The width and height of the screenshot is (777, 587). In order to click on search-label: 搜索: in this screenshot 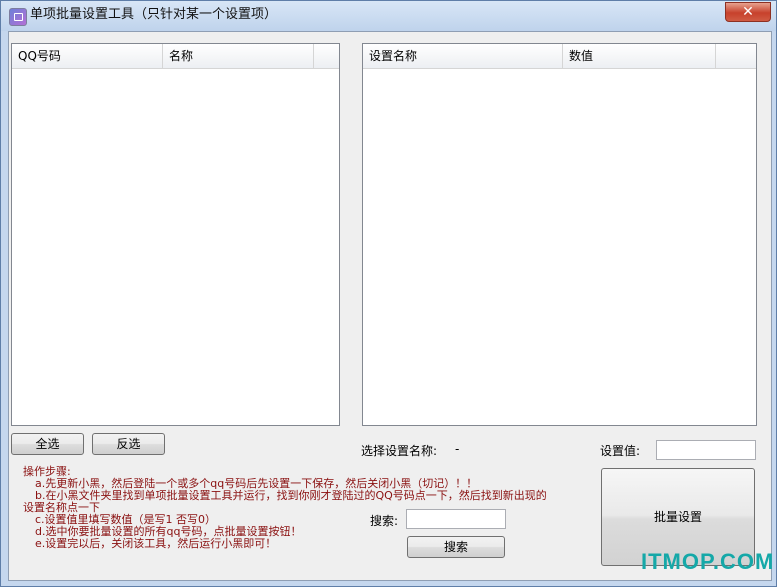, I will do `click(384, 521)`.